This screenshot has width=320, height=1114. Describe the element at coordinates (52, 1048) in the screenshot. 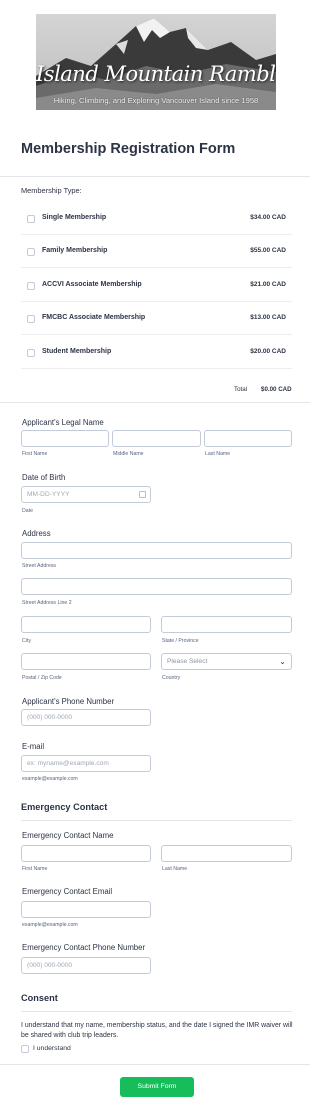

I see `consent-checkbox-label: I understand` at that location.